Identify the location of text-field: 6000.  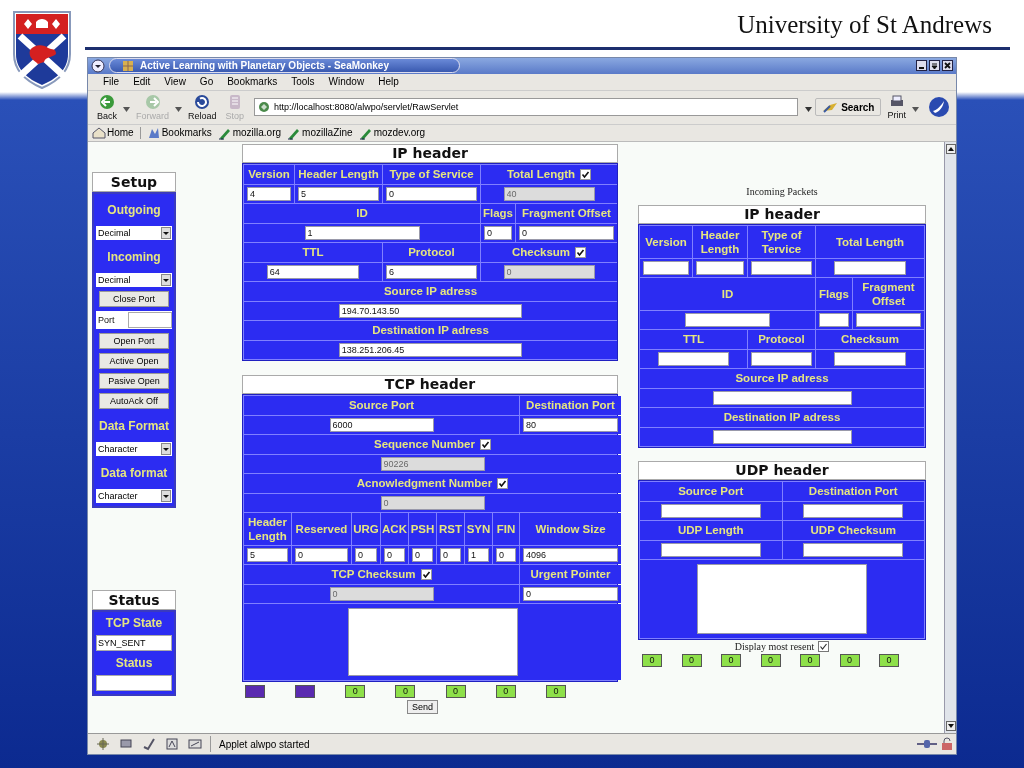
(381, 424).